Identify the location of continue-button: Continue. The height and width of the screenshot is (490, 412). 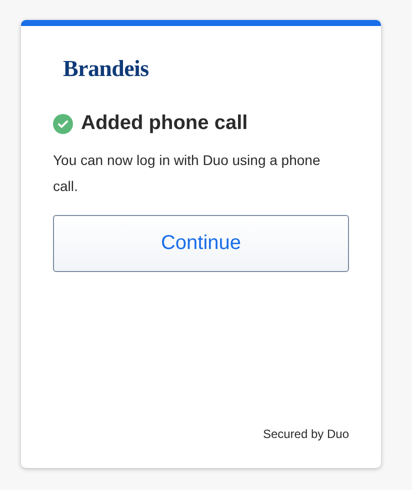
(201, 243).